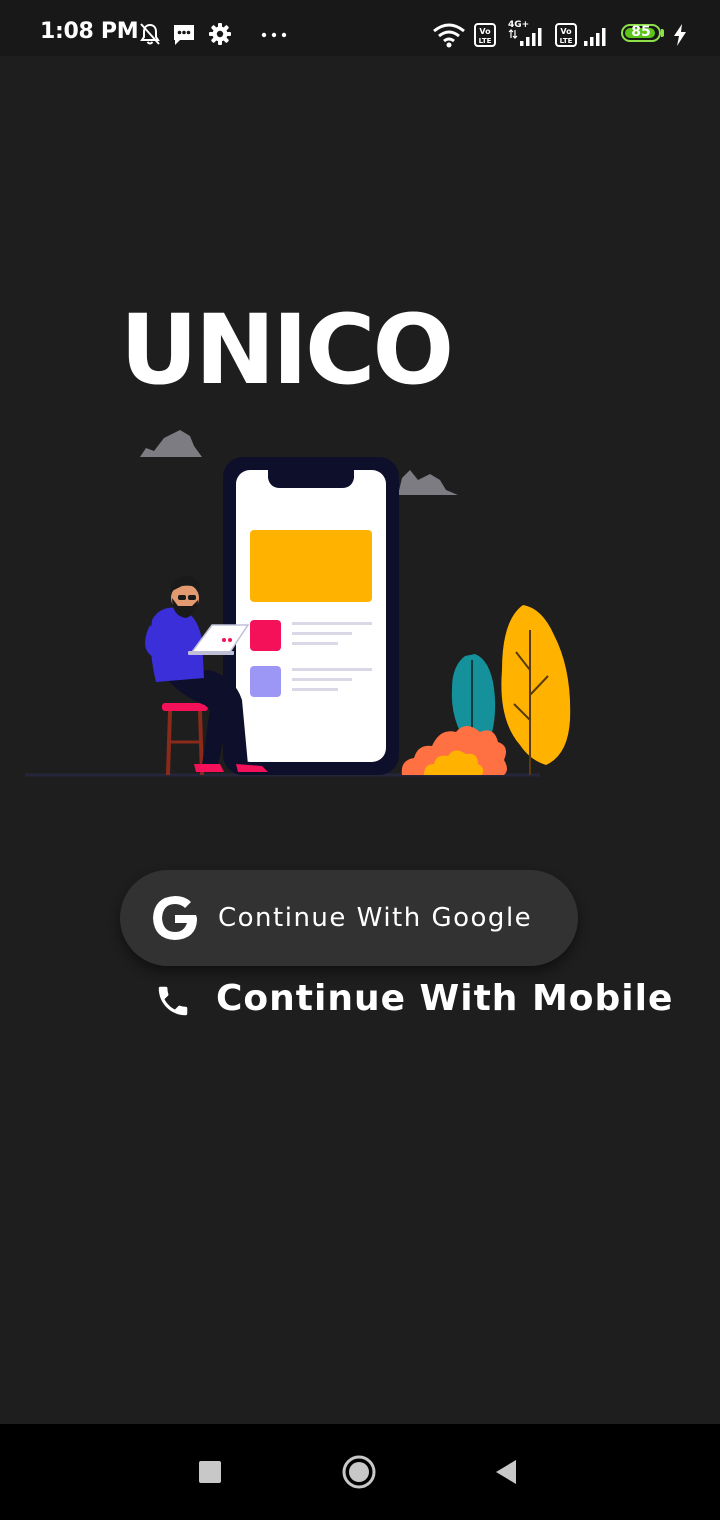 The image size is (720, 1520). What do you see at coordinates (265, 681) in the screenshot?
I see `screen-item-purple` at bounding box center [265, 681].